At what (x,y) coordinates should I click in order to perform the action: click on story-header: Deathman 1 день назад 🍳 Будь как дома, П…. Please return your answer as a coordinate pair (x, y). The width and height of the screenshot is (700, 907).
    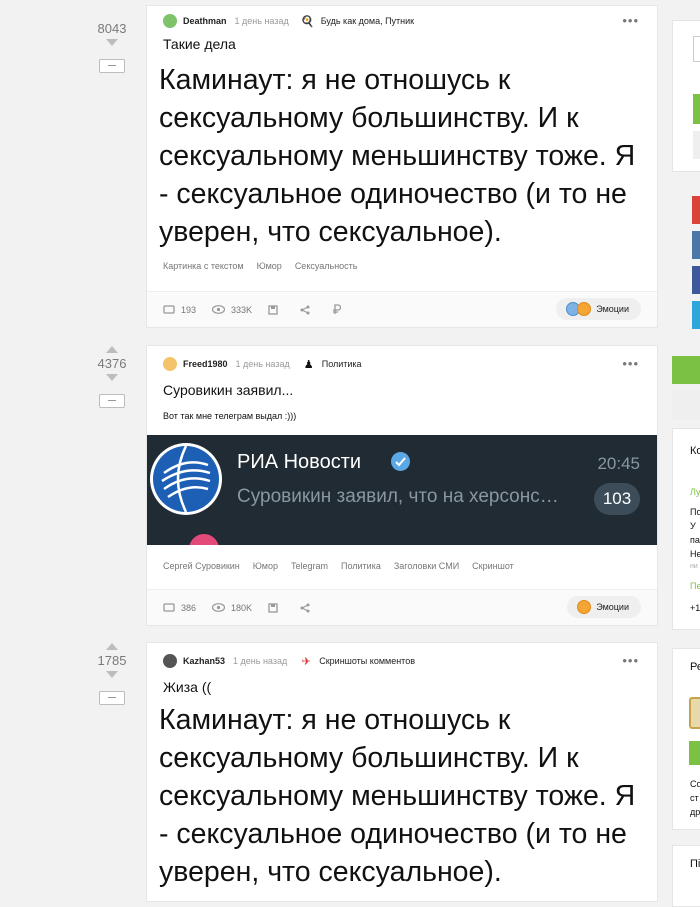
    Looking at the image, I should click on (402, 21).